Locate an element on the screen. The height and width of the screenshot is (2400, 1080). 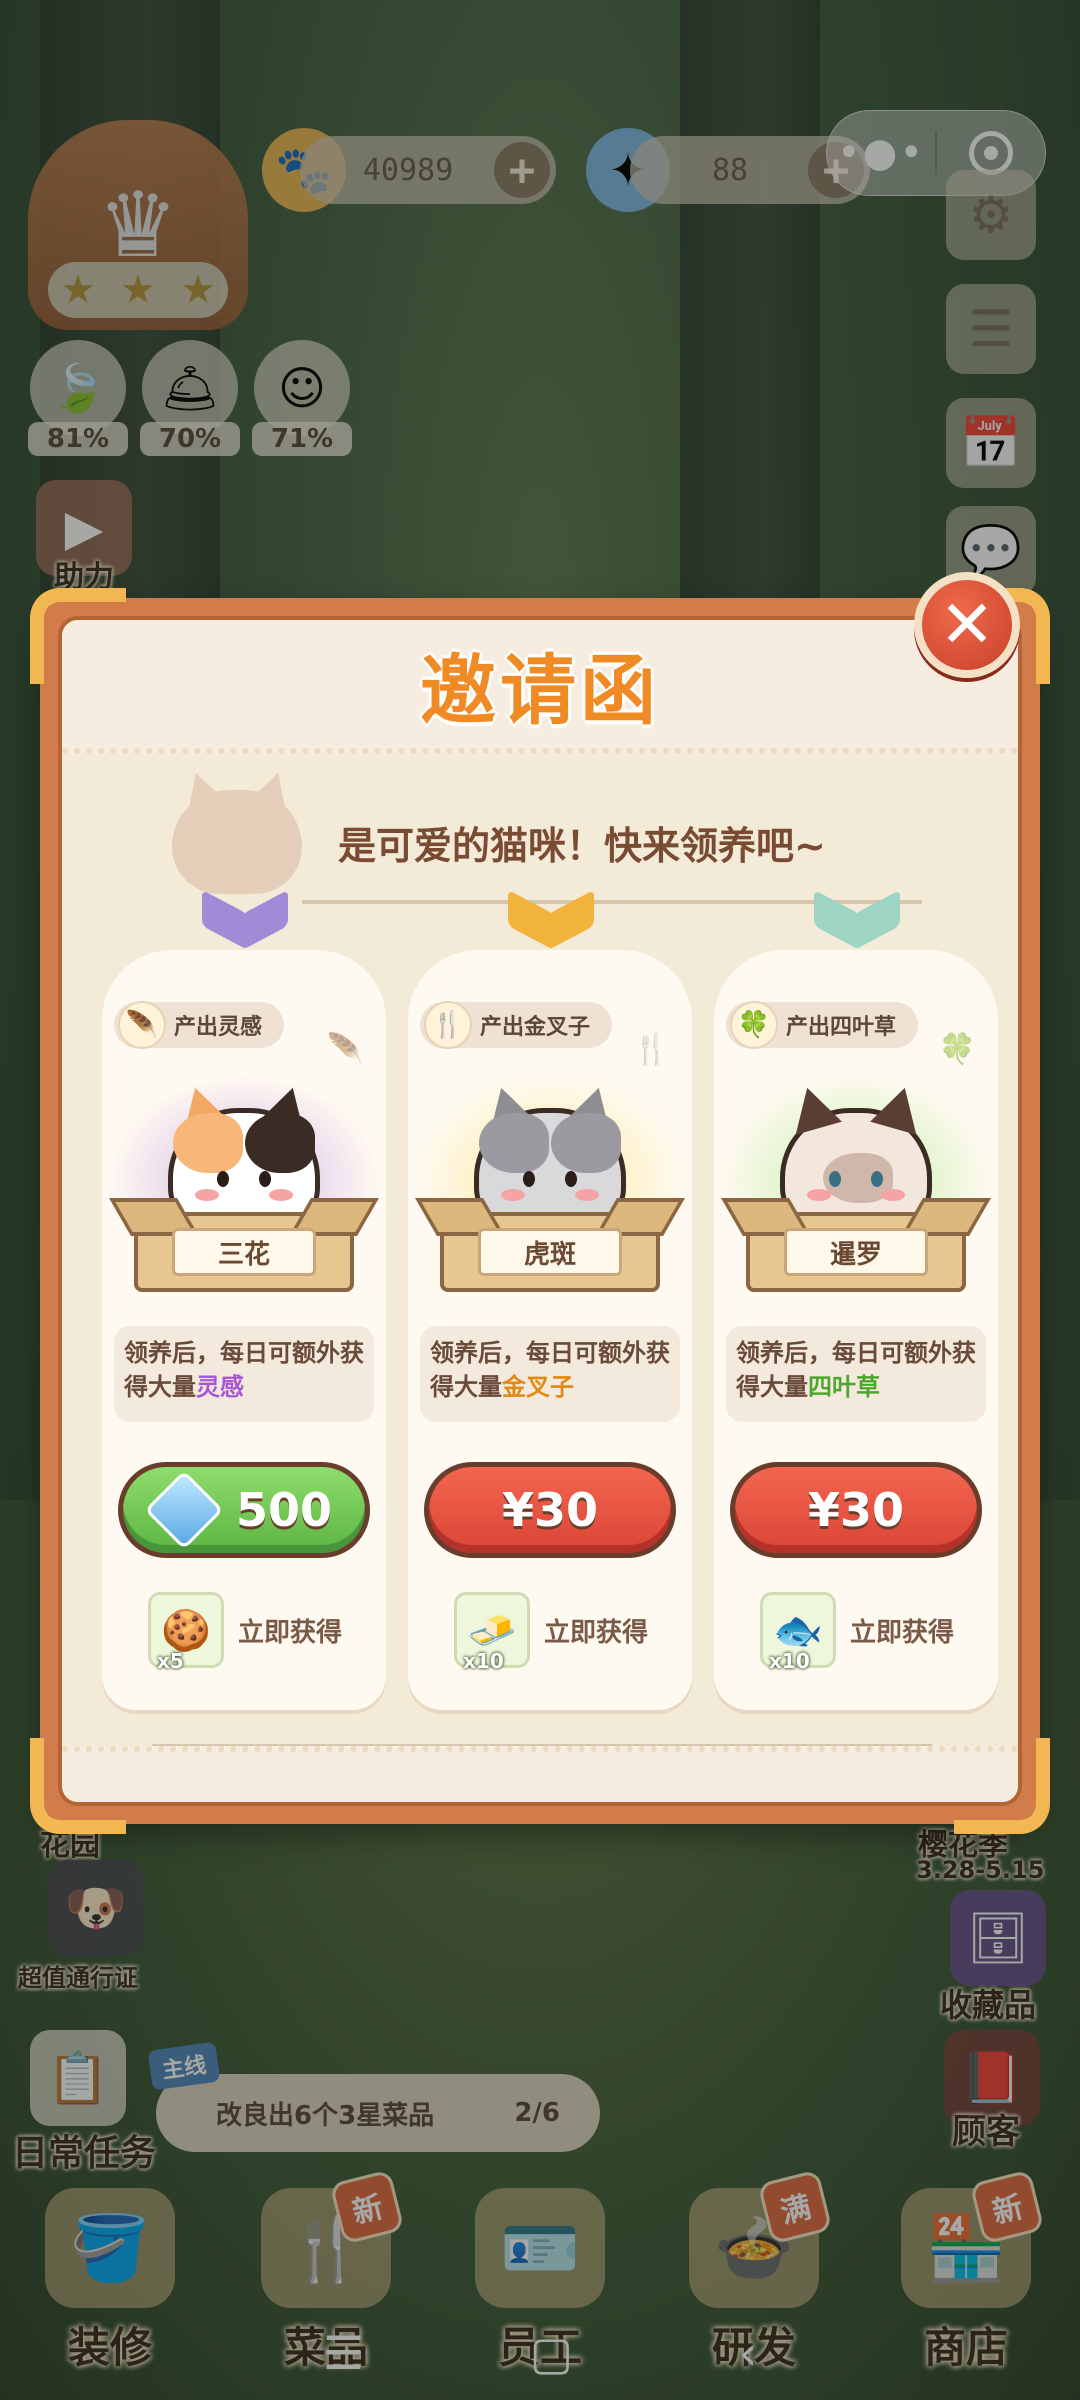
cat-name: 三花 is located at coordinates (244, 1252).